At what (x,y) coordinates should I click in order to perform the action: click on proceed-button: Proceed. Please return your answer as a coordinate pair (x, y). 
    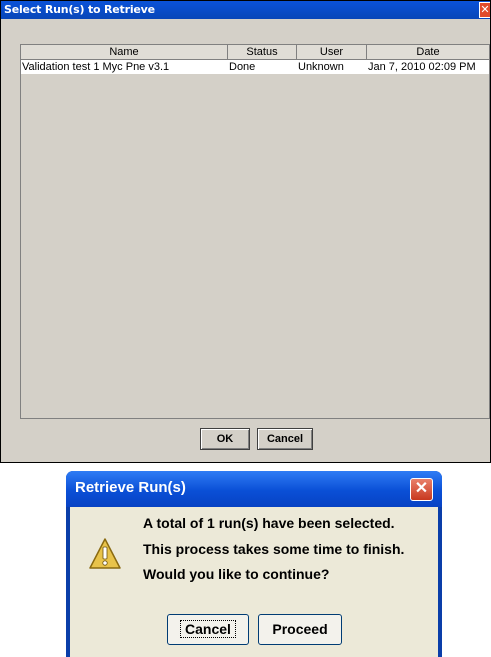
    Looking at the image, I should click on (300, 629).